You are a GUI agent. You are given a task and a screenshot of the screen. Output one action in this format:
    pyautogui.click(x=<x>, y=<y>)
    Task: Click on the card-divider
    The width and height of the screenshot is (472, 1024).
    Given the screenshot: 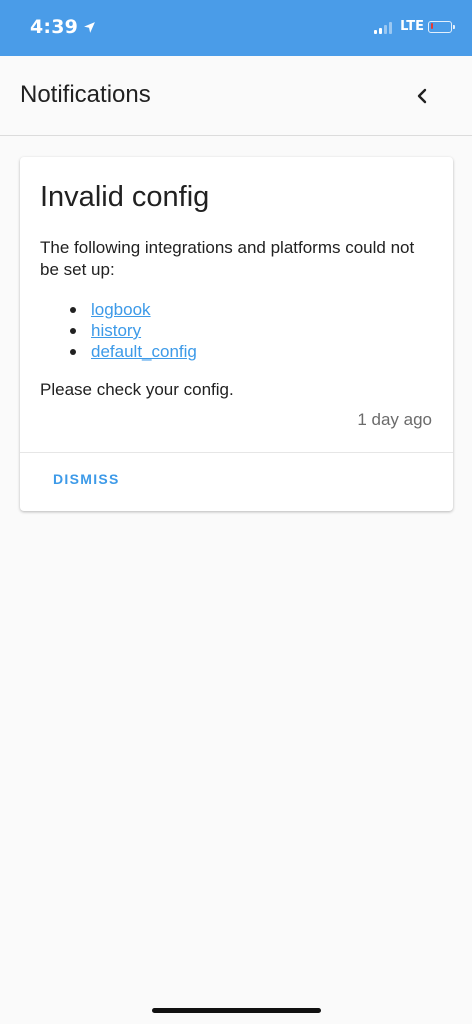 What is the action you would take?
    pyautogui.click(x=236, y=452)
    